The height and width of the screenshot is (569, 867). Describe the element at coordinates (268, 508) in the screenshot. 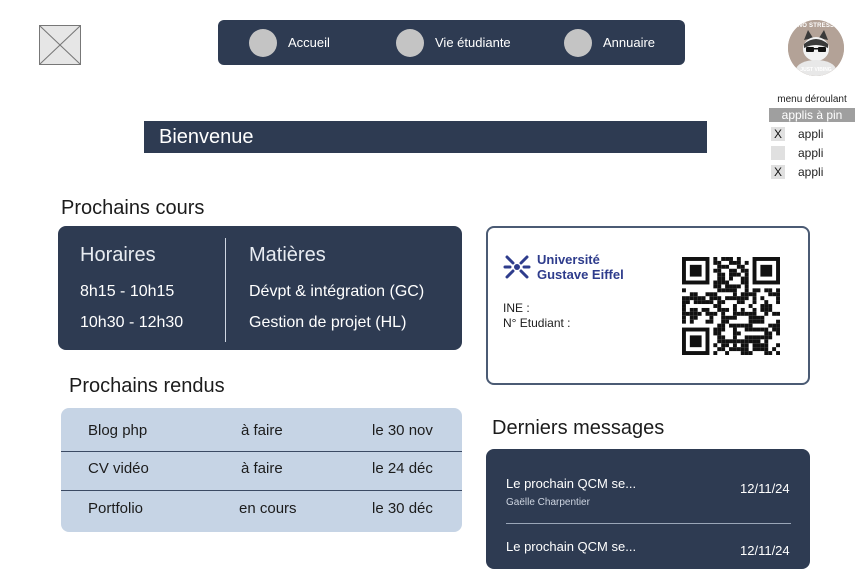

I see `deliverable-status: en cours` at that location.